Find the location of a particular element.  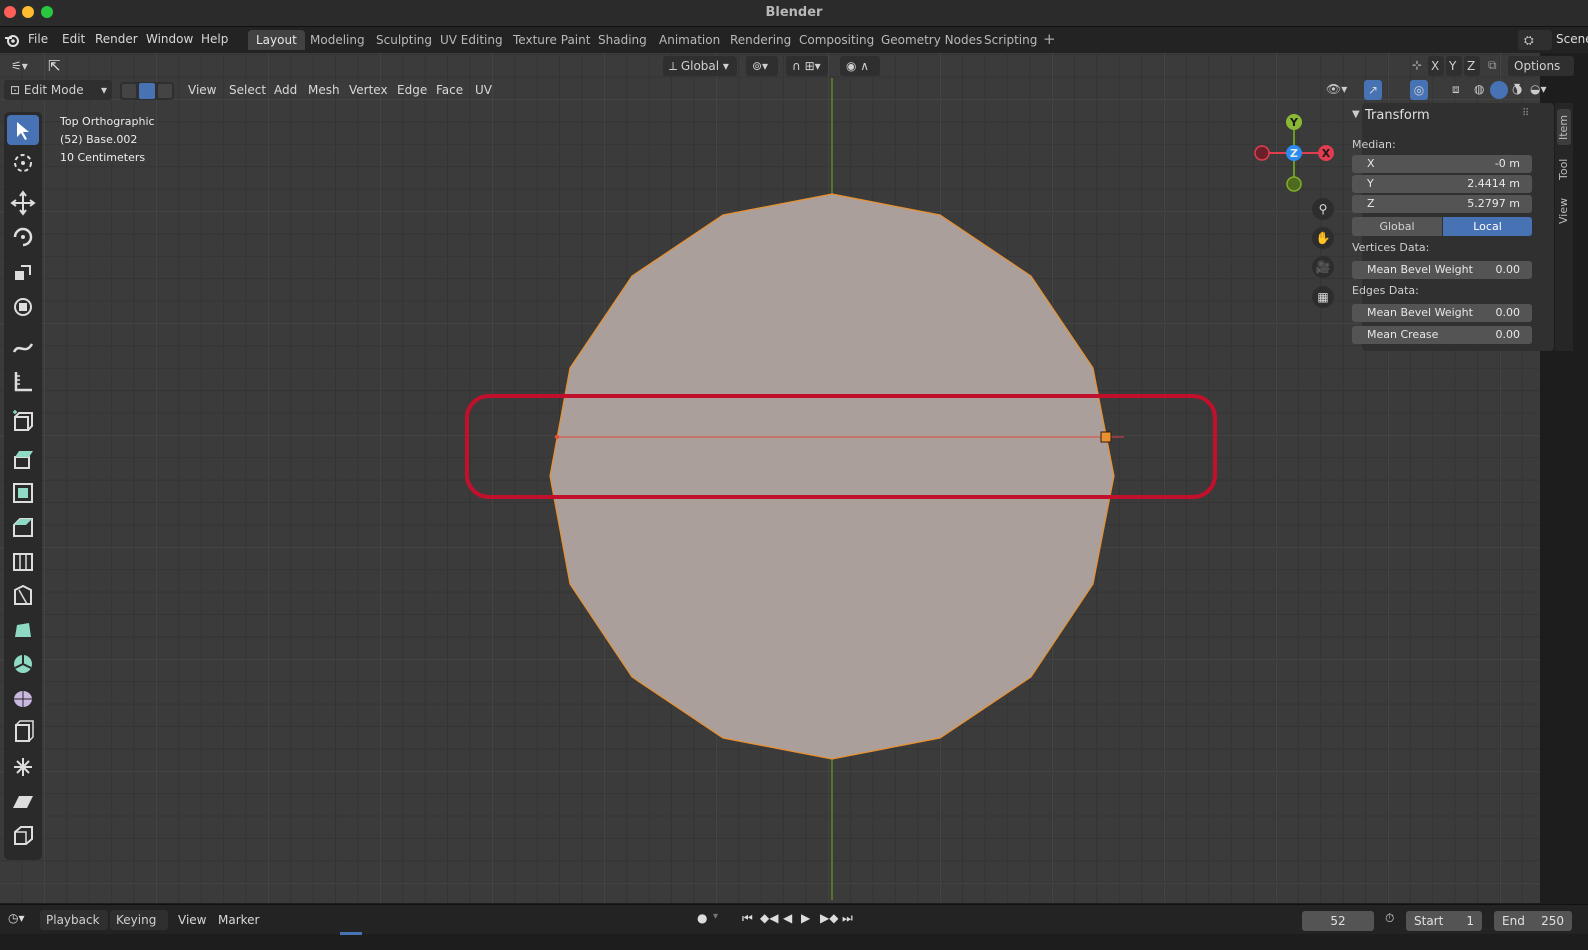

navigation-gizmo: Y X Z is located at coordinates (1295, 155).